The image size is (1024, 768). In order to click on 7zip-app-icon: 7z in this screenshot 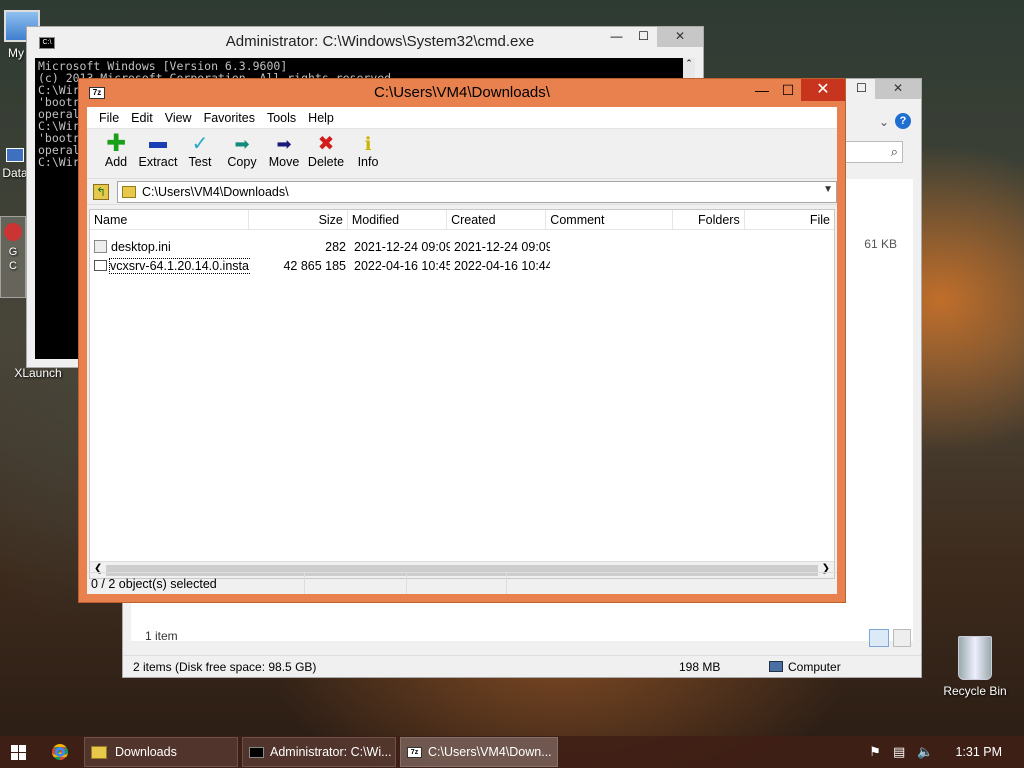, I will do `click(97, 93)`.